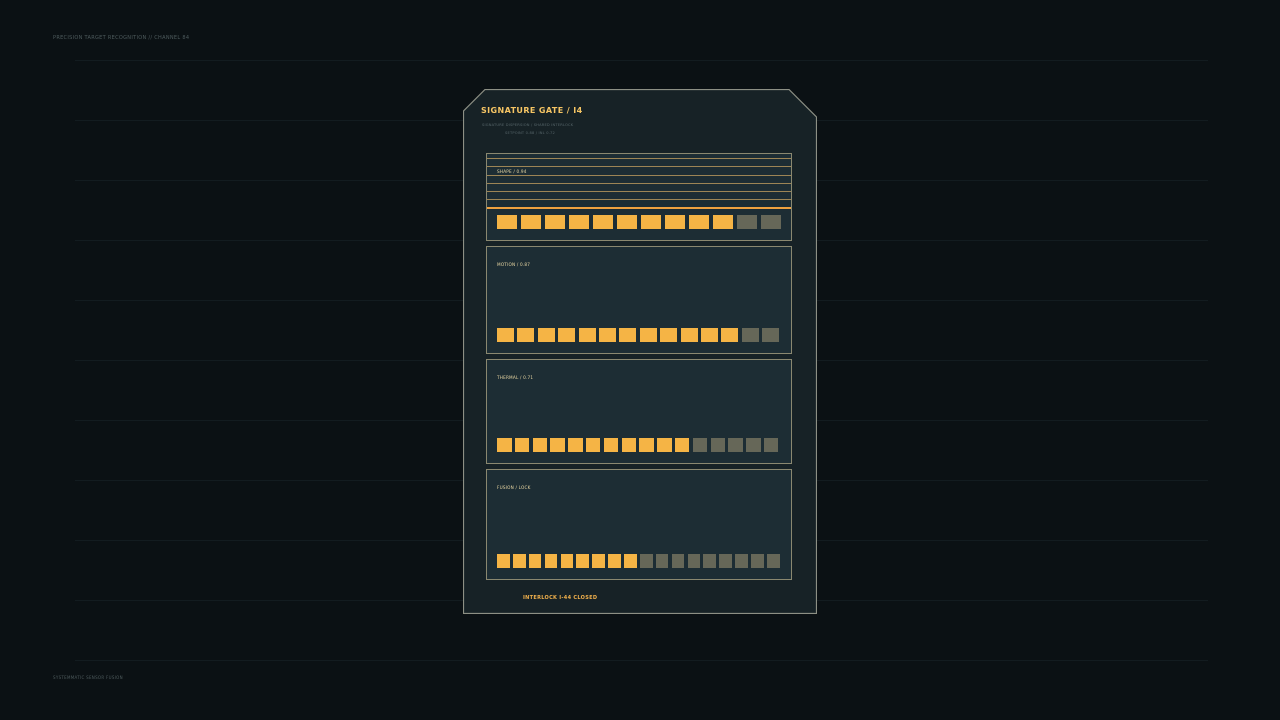 The image size is (1280, 720). What do you see at coordinates (639, 222) in the screenshot?
I see `shape-meter` at bounding box center [639, 222].